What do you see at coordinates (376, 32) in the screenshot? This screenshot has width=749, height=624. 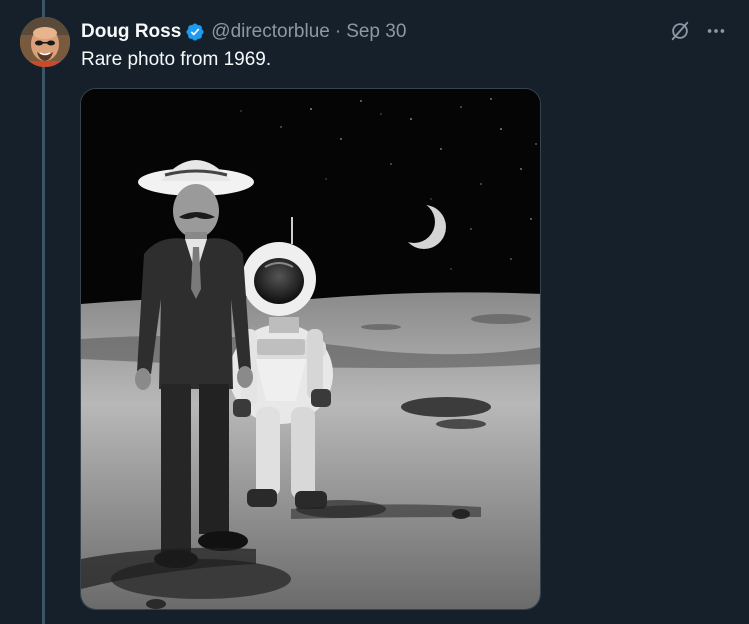 I see `tweet-timestamp: Sep 30` at bounding box center [376, 32].